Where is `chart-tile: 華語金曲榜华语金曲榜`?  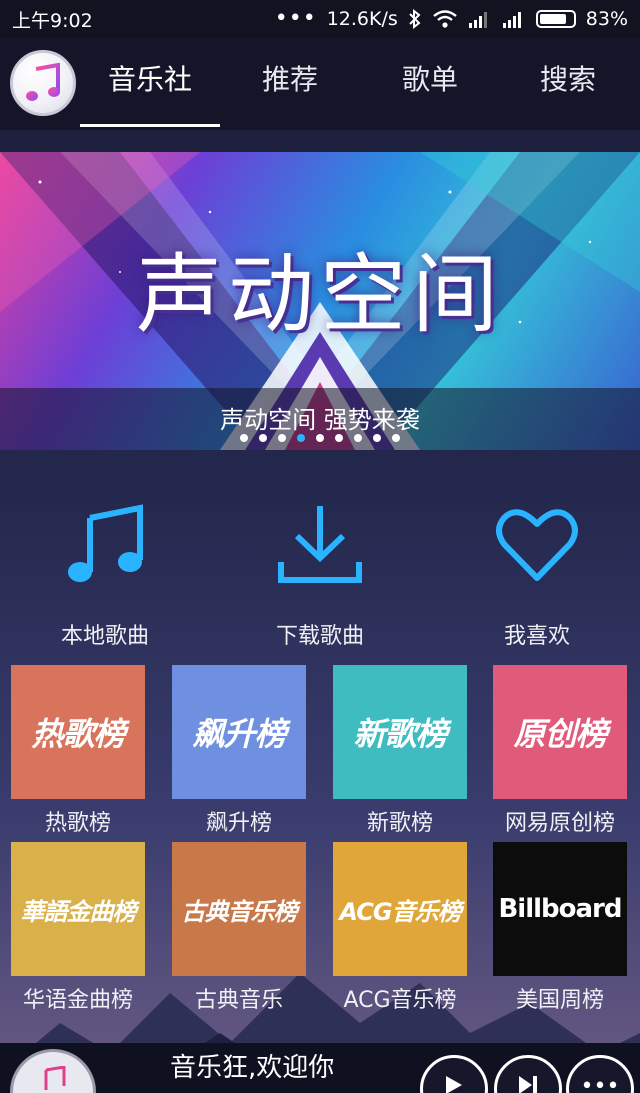
chart-tile: 華語金曲榜华语金曲榜 is located at coordinates (78, 928).